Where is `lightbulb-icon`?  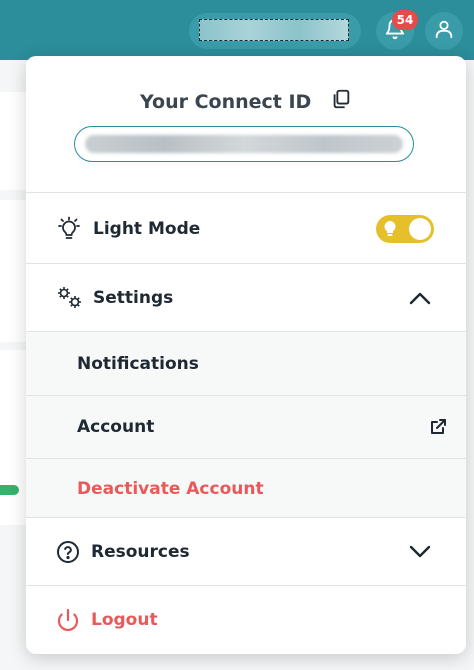
lightbulb-icon is located at coordinates (69, 229).